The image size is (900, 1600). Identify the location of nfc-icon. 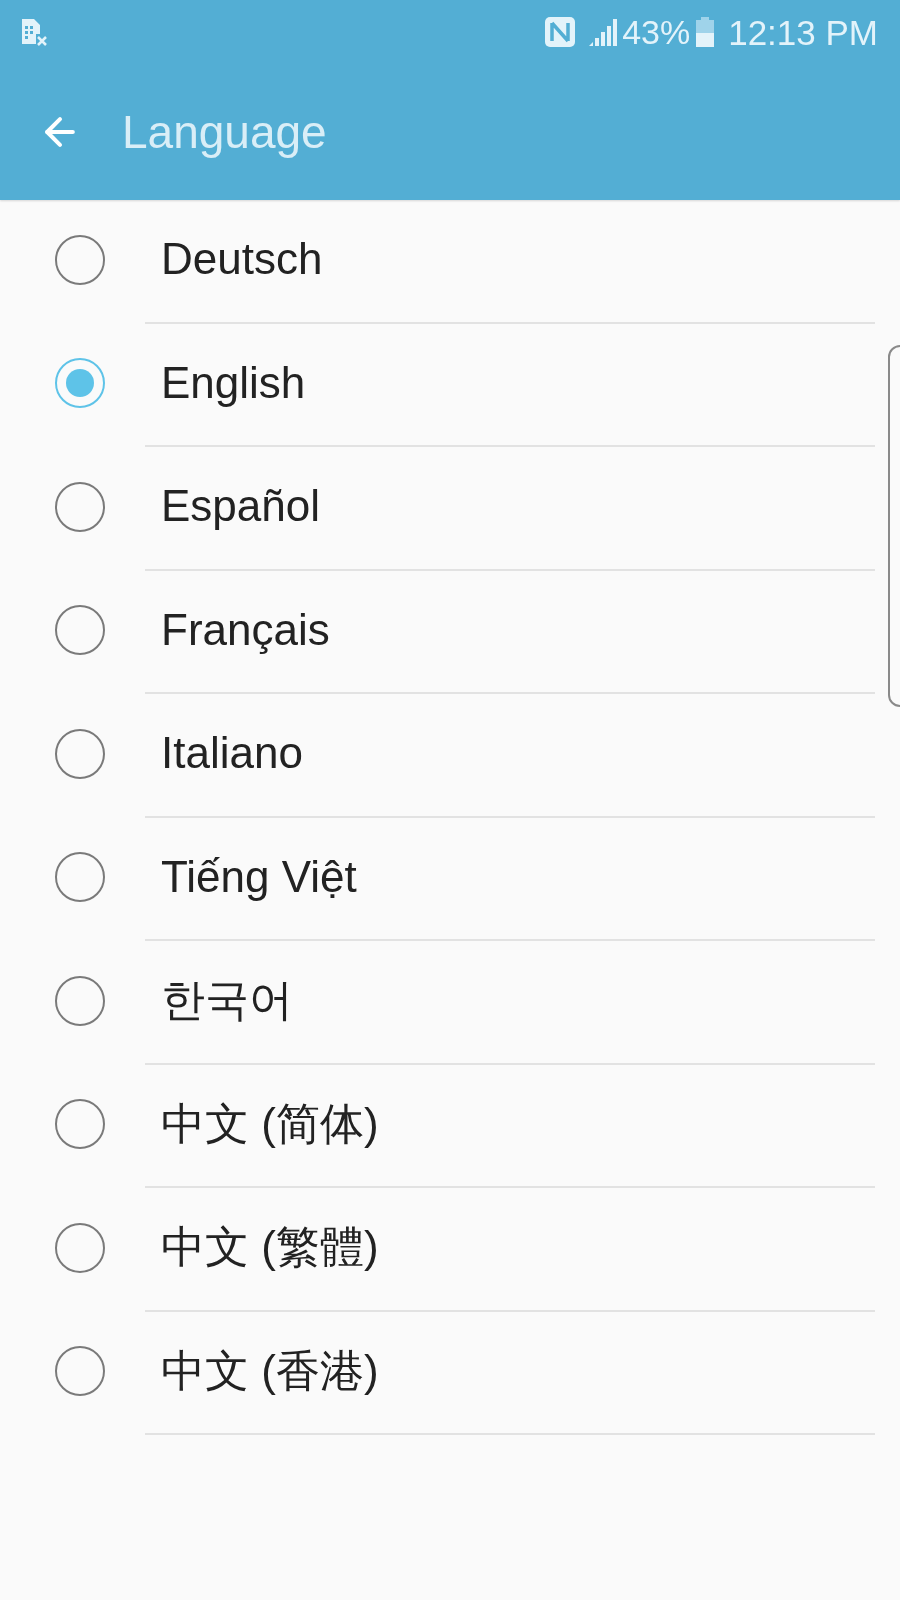
(560, 32).